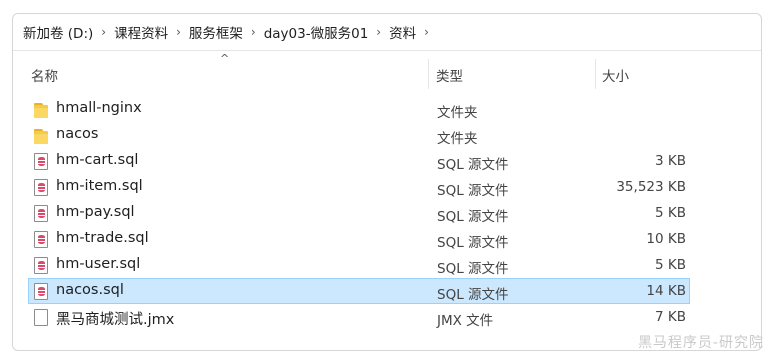 This screenshot has height=364, width=776. I want to click on file-icon, so click(41, 317).